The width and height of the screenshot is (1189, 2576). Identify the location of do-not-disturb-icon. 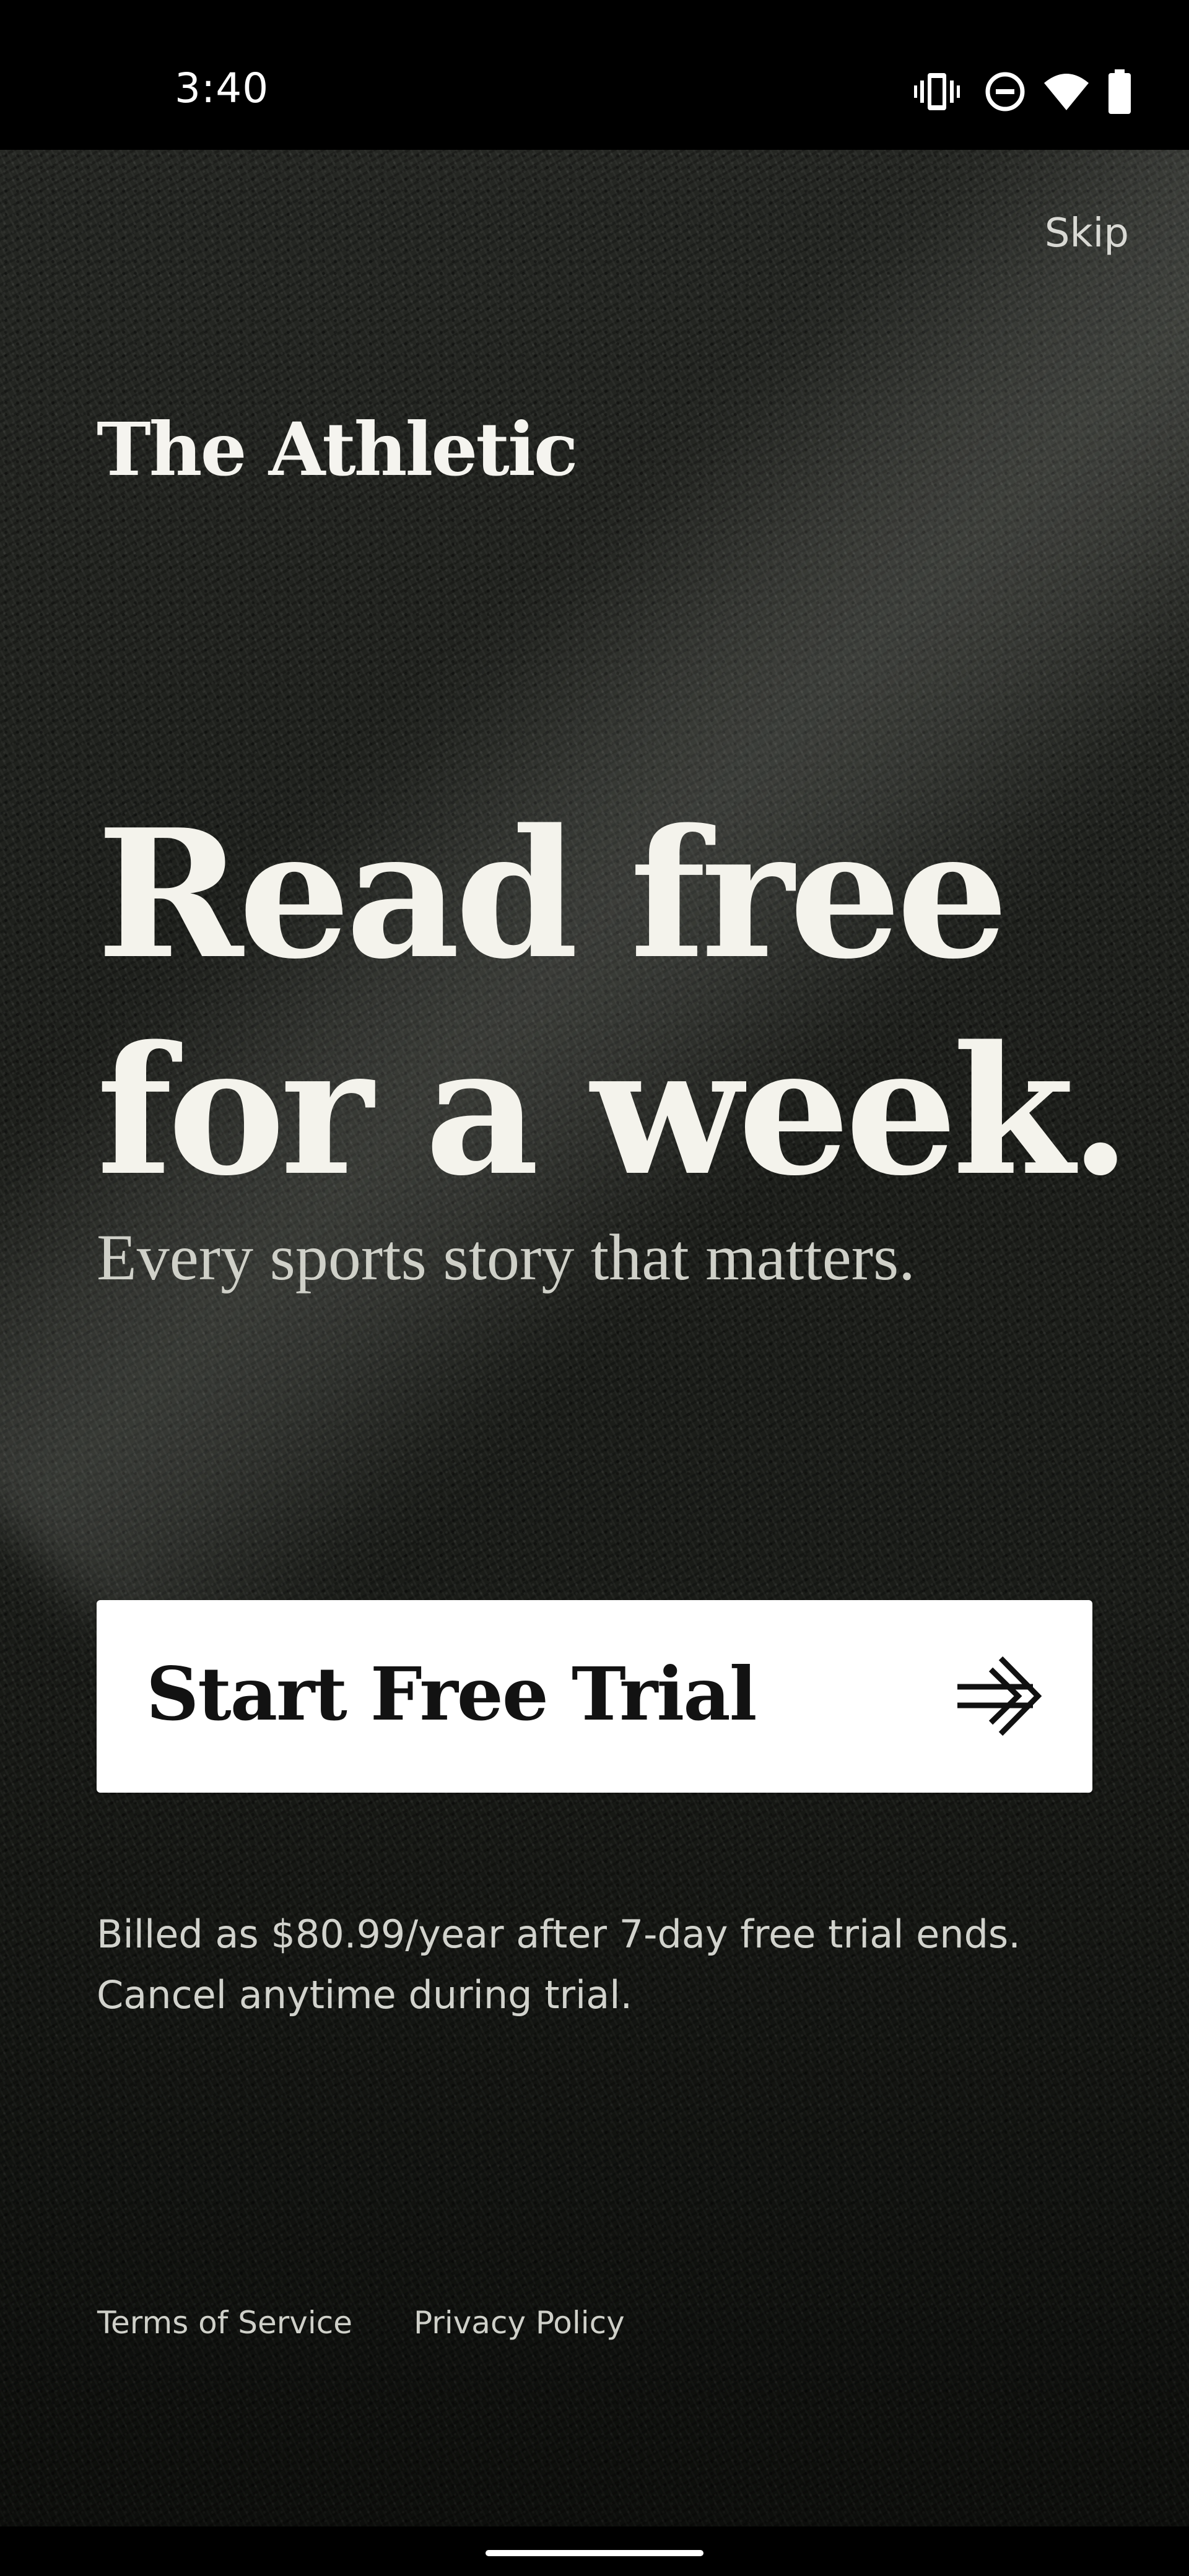
(1005, 91).